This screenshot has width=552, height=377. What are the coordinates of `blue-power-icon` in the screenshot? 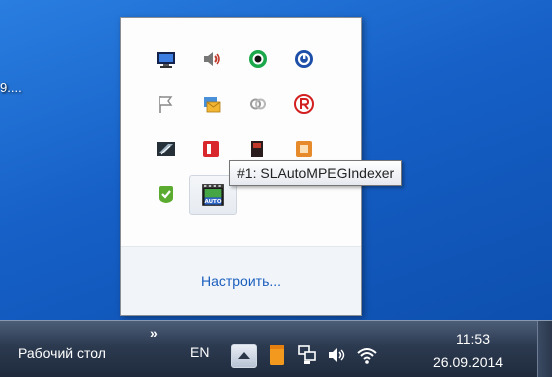 It's located at (304, 59).